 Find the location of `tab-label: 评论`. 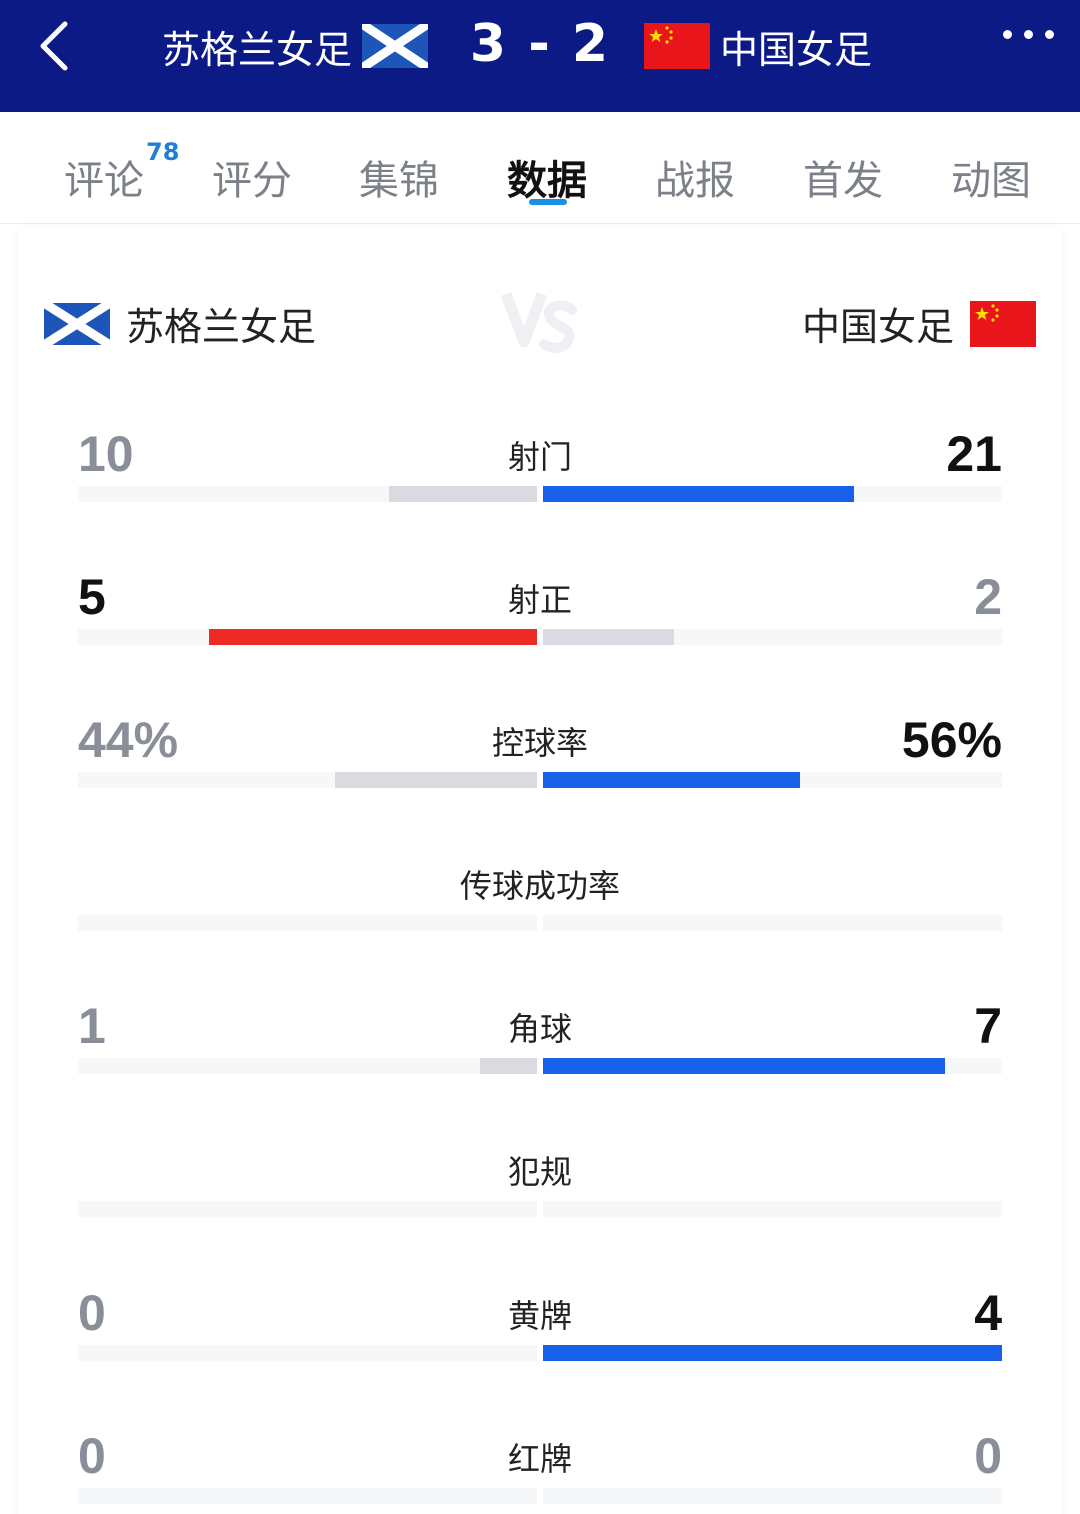

tab-label: 评论 is located at coordinates (104, 181).